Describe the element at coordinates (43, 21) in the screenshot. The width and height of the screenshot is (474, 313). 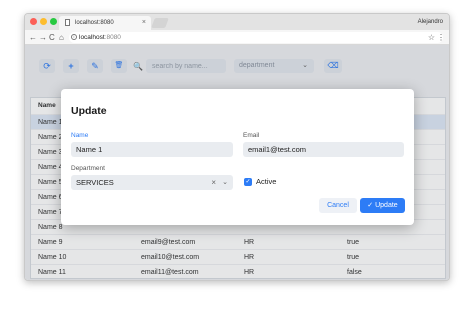
I see `minimize-window-button` at that location.